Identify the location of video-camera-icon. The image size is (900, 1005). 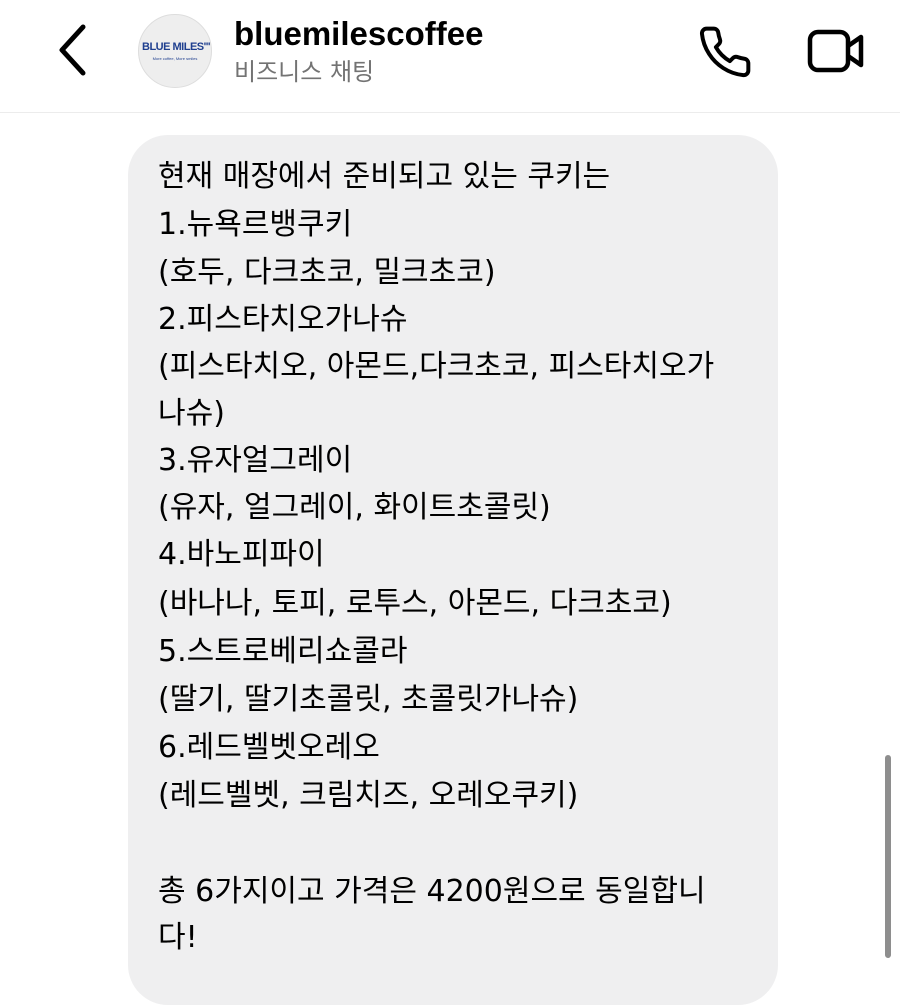
(835, 51).